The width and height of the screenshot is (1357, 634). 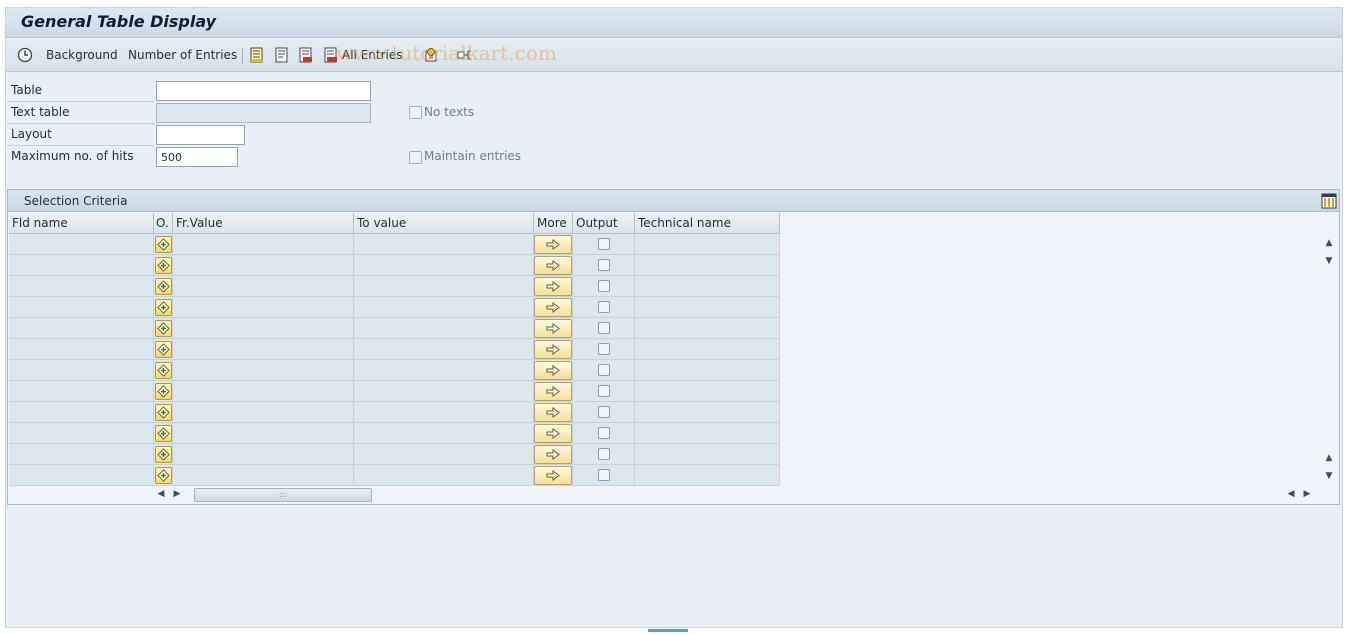 I want to click on horizontal-scrollbar: ◀ ▶ ::: ◀ ▶, so click(x=730, y=494).